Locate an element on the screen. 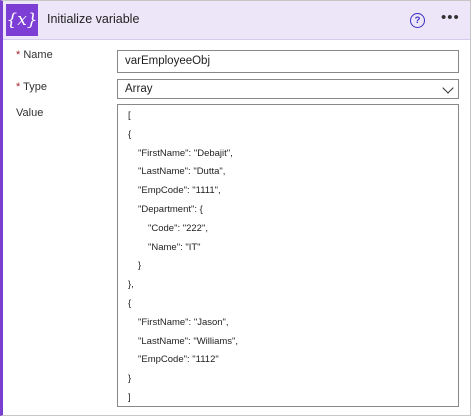 This screenshot has width=474, height=420. name-required-mark: * is located at coordinates (18, 55).